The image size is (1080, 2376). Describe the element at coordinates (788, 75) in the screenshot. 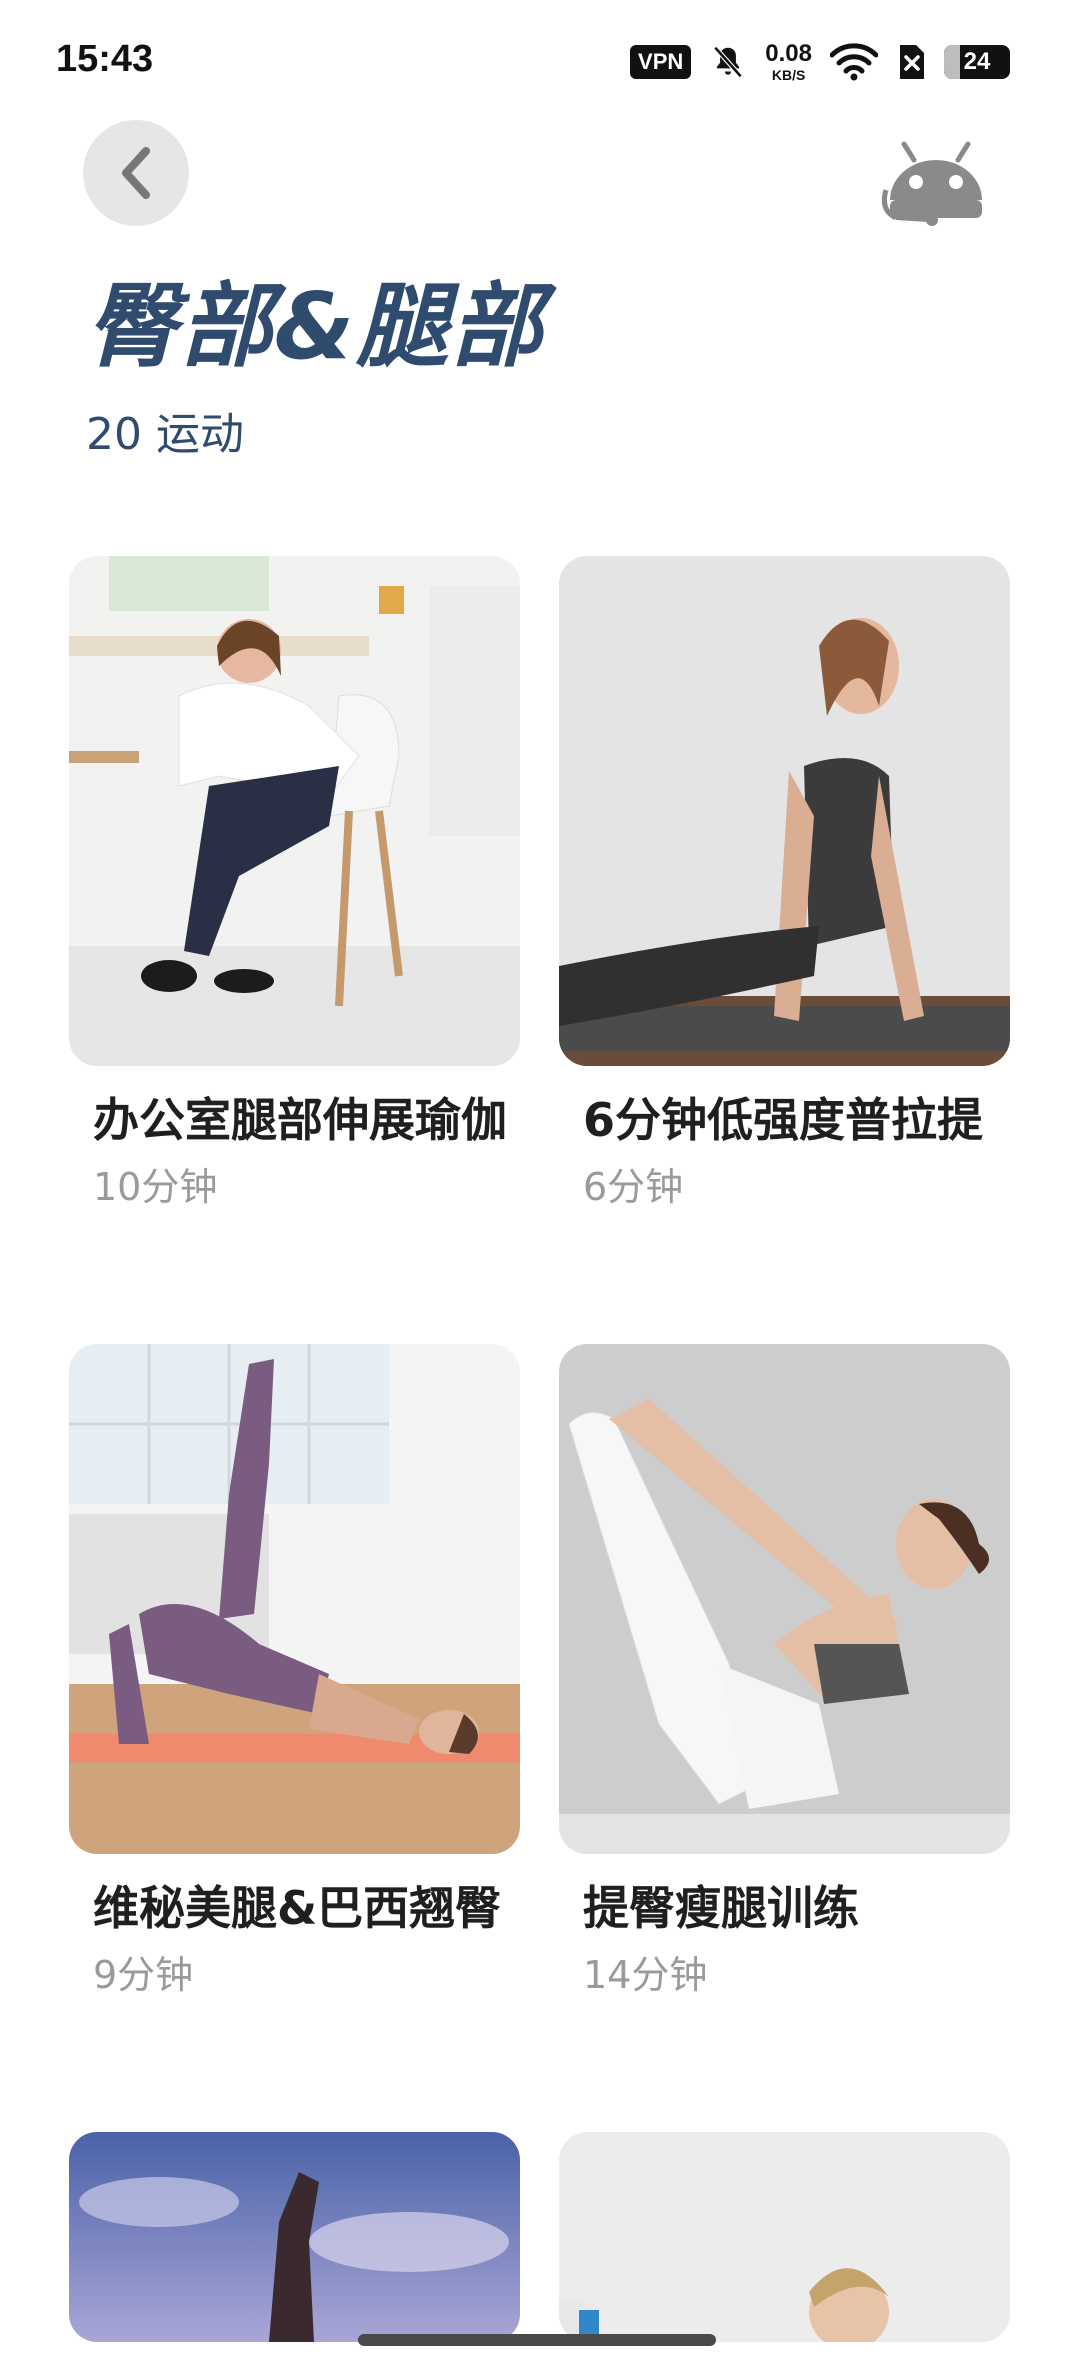

I see `net-speed-unit: KB/S` at that location.